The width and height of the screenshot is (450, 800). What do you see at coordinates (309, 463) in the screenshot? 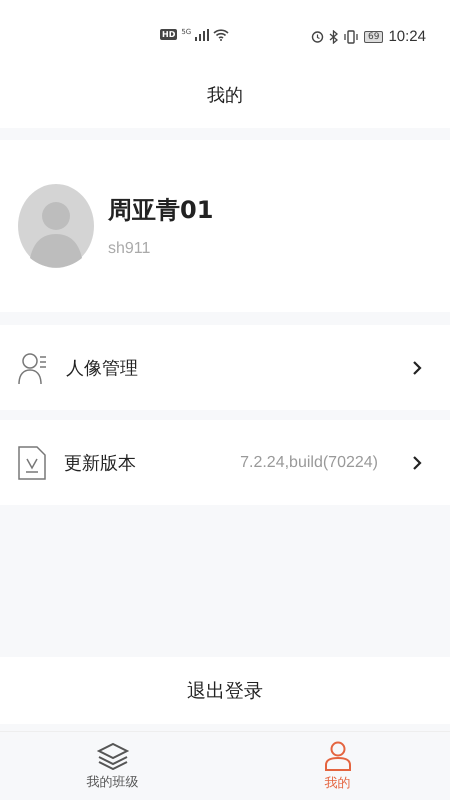
I see `version-text: 7.2.24,build(70224)` at bounding box center [309, 463].